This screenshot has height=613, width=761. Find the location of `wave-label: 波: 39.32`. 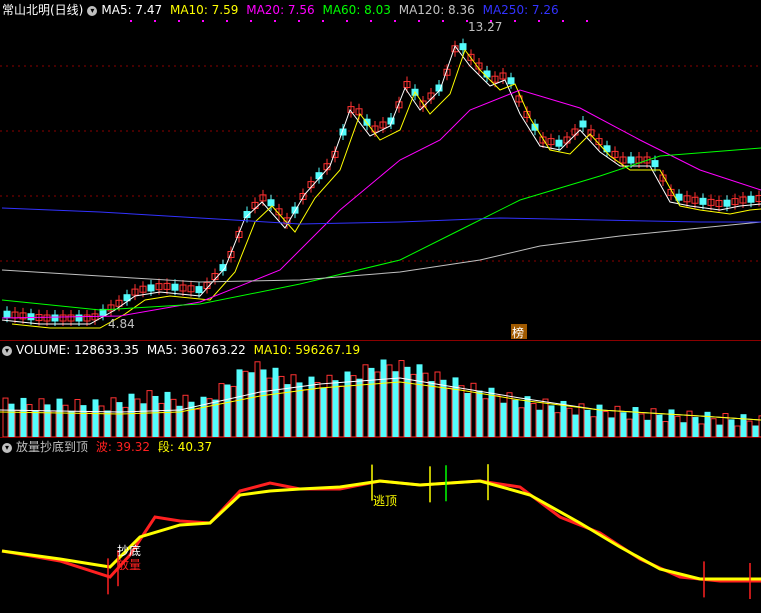

wave-label: 波: 39.32 is located at coordinates (123, 447).